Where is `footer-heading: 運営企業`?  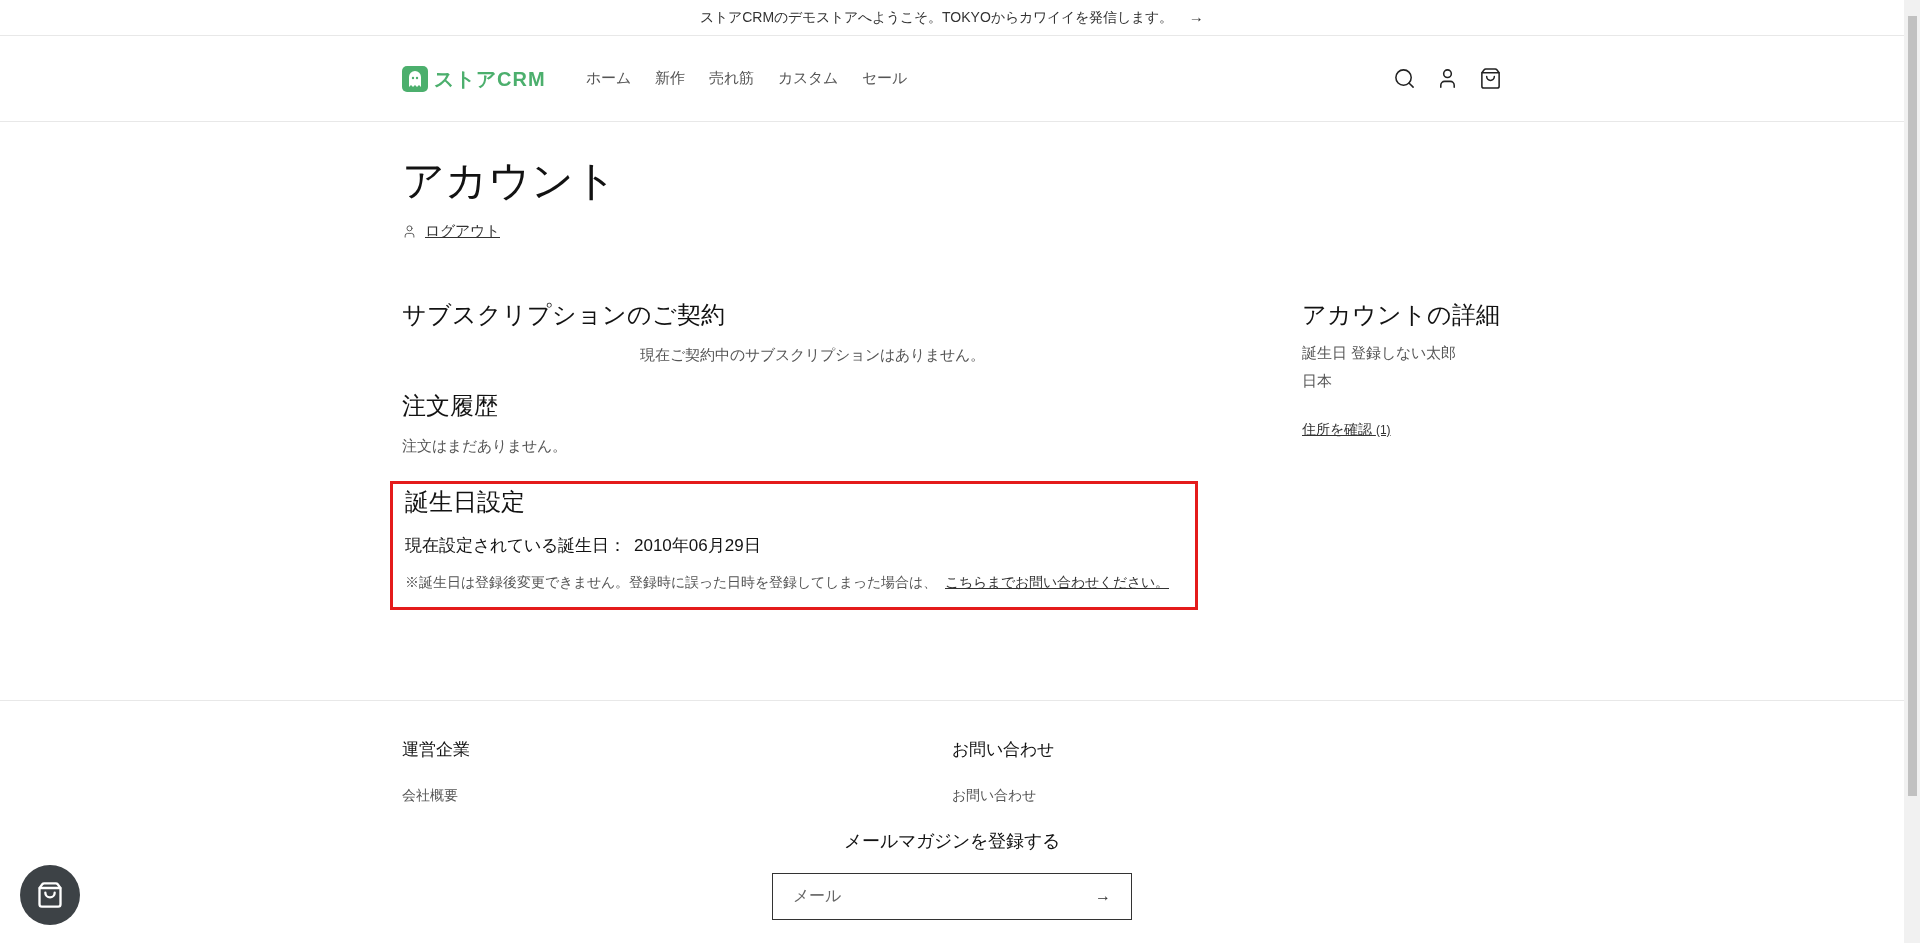 footer-heading: 運営企業 is located at coordinates (436, 750).